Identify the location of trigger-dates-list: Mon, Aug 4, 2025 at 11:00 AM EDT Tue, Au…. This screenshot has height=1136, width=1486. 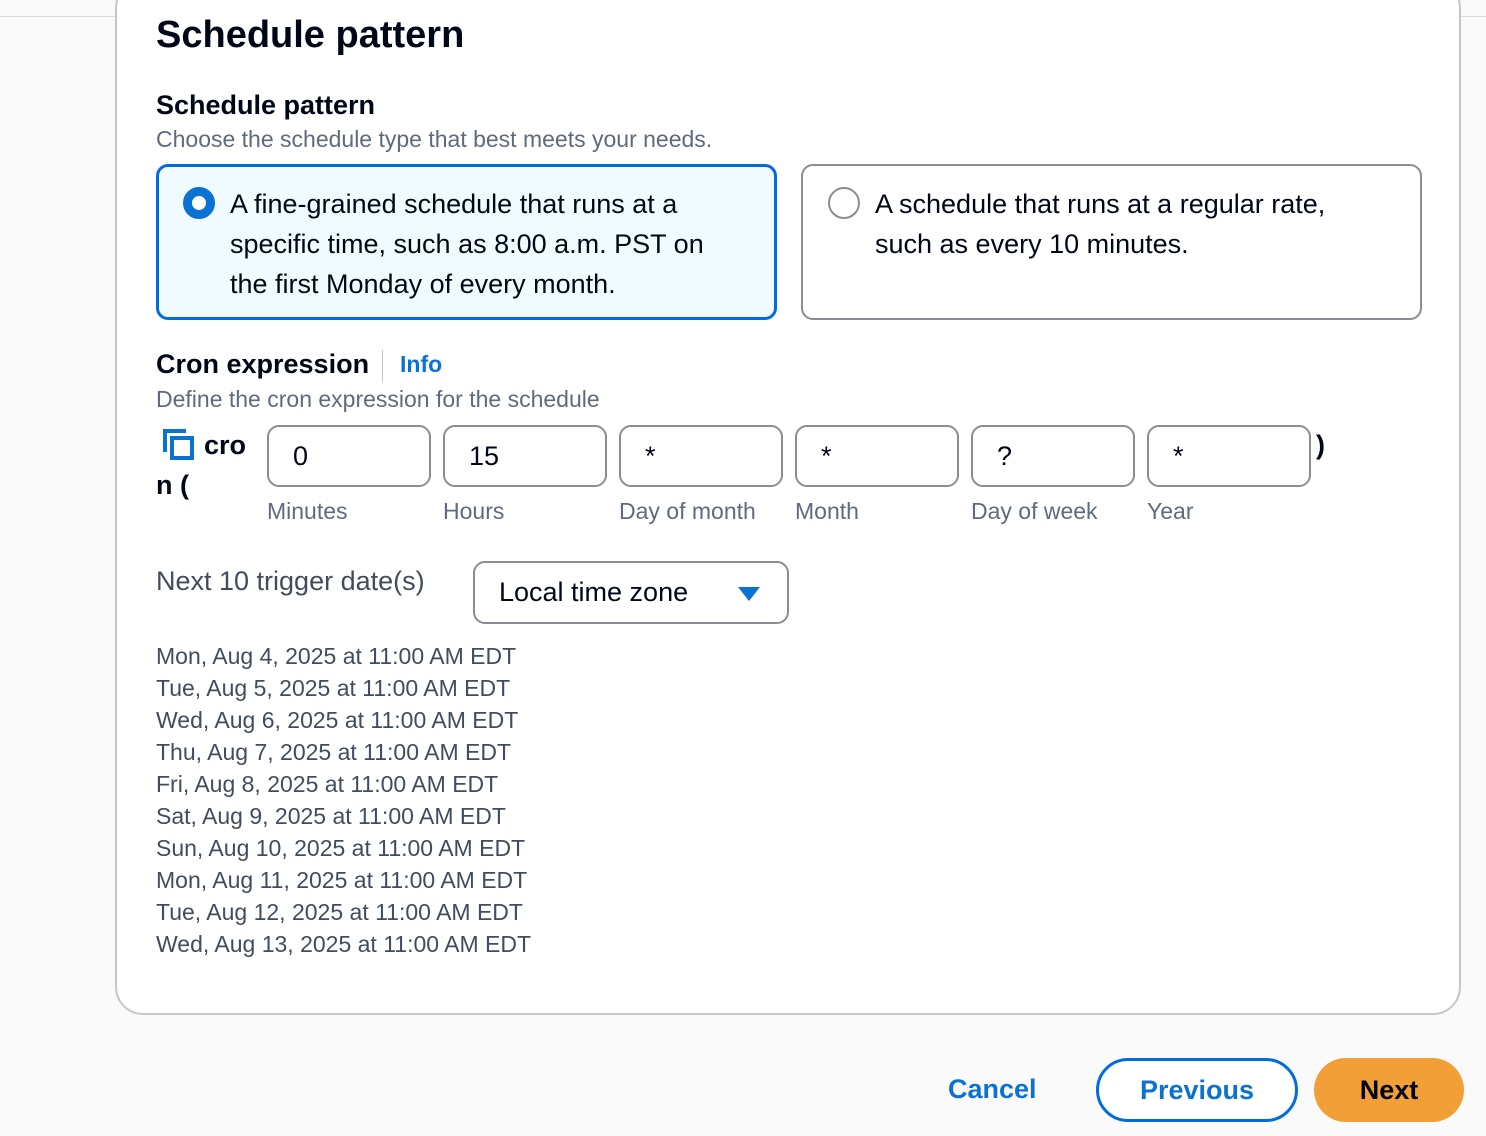
(343, 800).